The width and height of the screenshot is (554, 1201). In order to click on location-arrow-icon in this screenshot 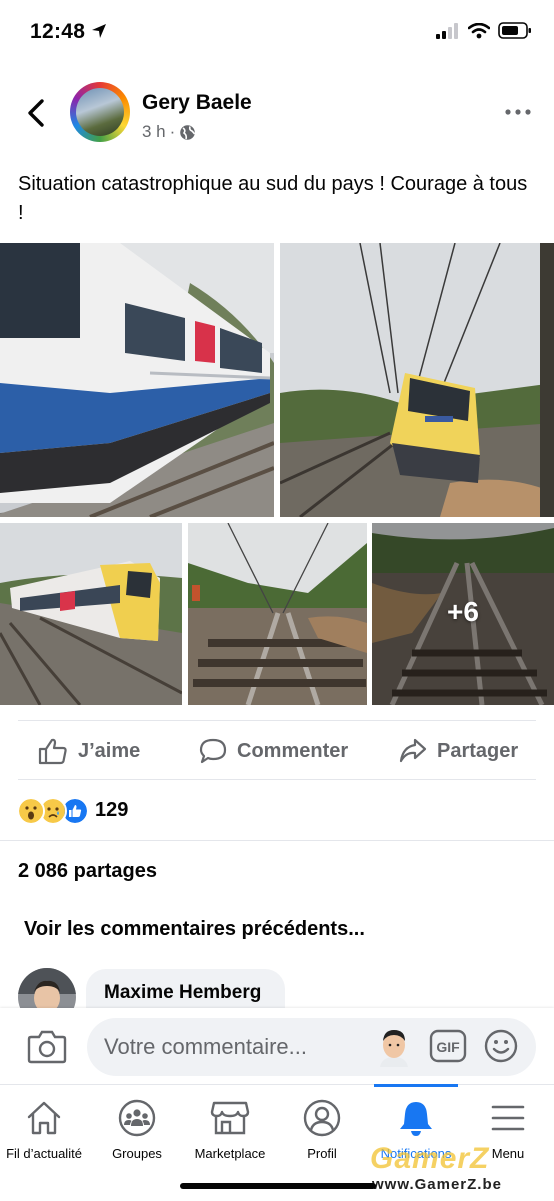, I will do `click(99, 31)`.